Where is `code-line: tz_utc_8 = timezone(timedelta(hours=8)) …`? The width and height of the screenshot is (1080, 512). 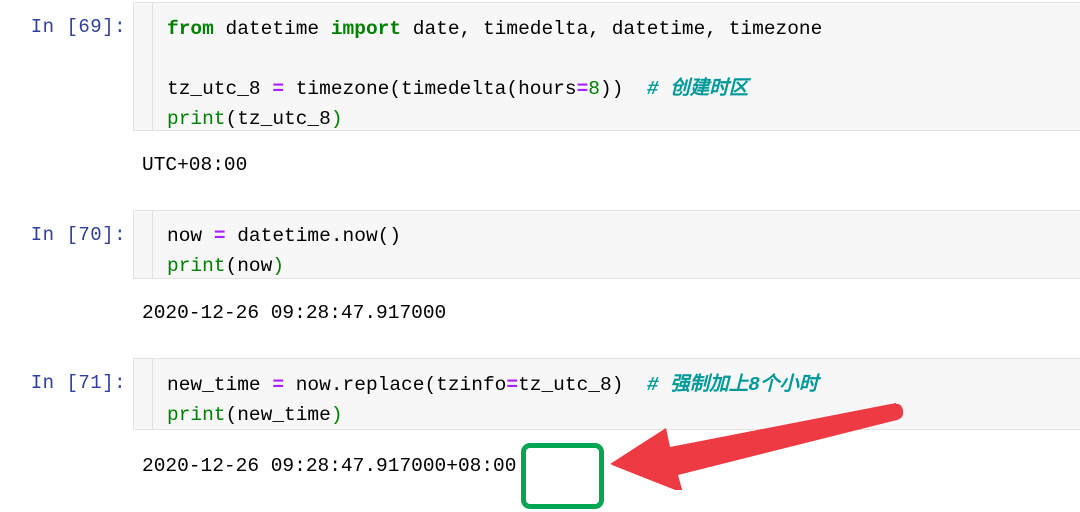
code-line: tz_utc_8 = timezone(timedelta(hours=8)) … is located at coordinates (457, 89).